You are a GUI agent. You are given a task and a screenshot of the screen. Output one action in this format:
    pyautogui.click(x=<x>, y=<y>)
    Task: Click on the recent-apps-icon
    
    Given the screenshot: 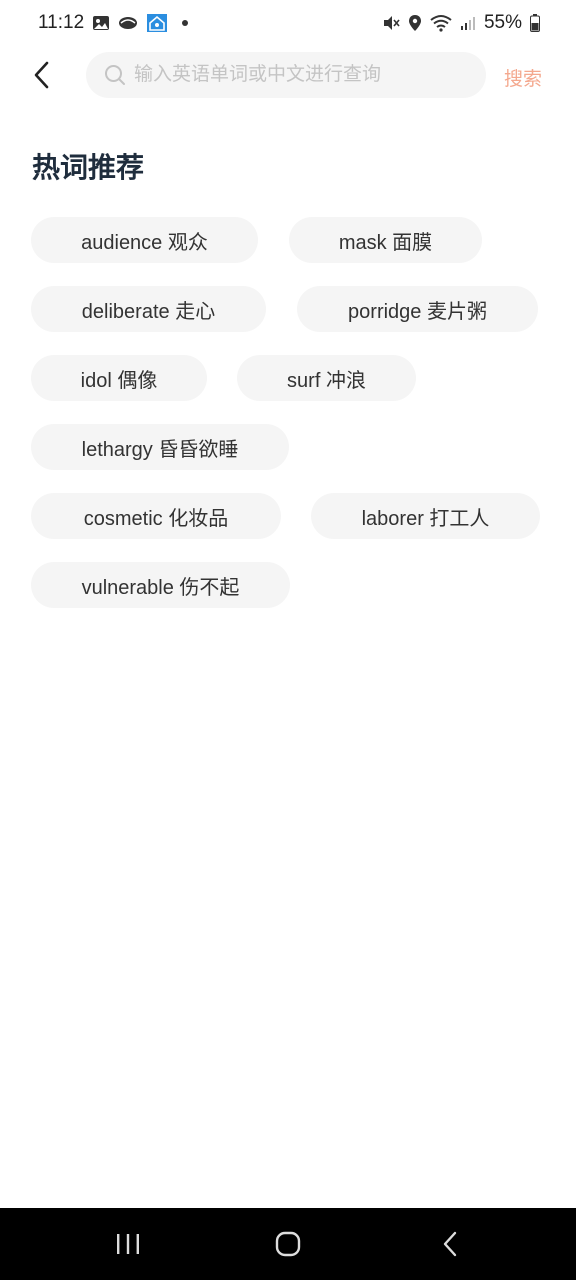 What is the action you would take?
    pyautogui.click(x=128, y=1244)
    